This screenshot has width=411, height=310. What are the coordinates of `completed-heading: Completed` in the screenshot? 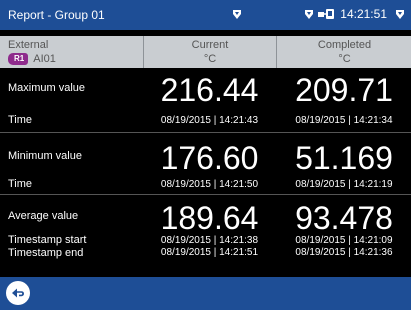 It's located at (344, 45).